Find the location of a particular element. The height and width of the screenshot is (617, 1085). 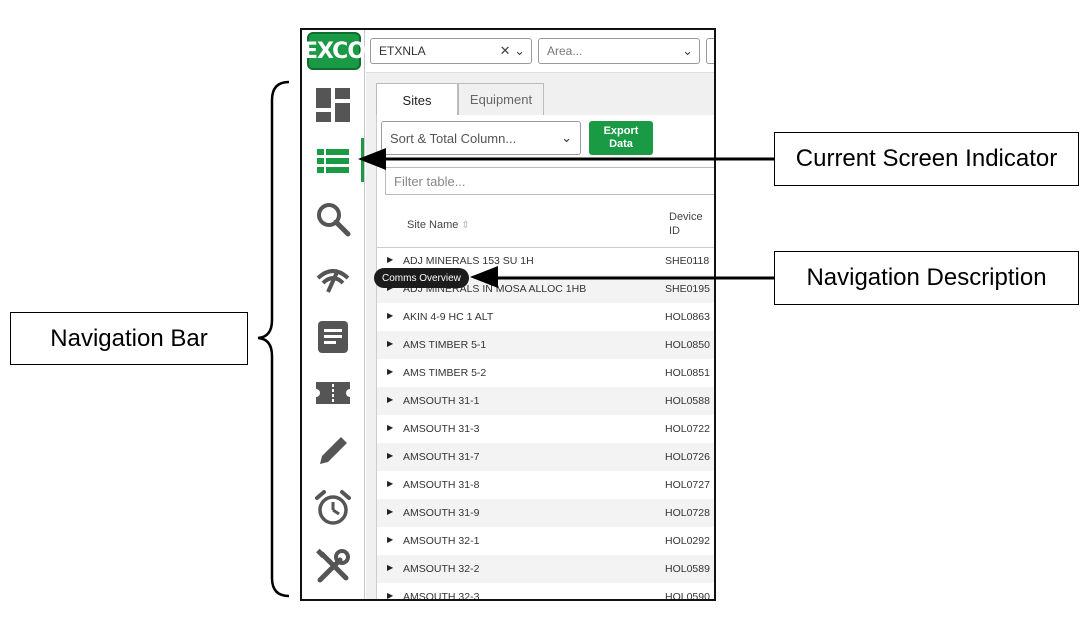

exco-logo: EXCO is located at coordinates (334, 51).